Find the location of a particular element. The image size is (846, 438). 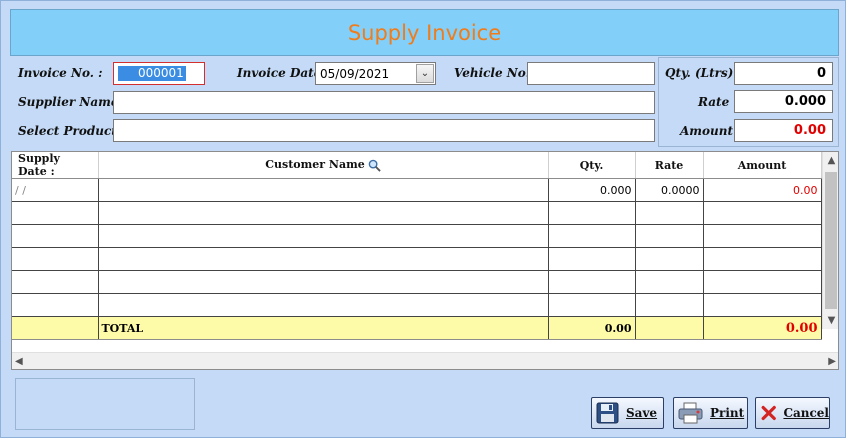

rate-label: Rate : is located at coordinates (718, 102).